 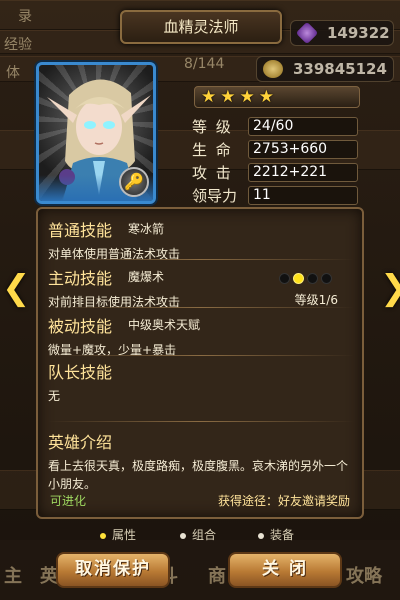 I want to click on gold-counter: 339845124, so click(x=325, y=69).